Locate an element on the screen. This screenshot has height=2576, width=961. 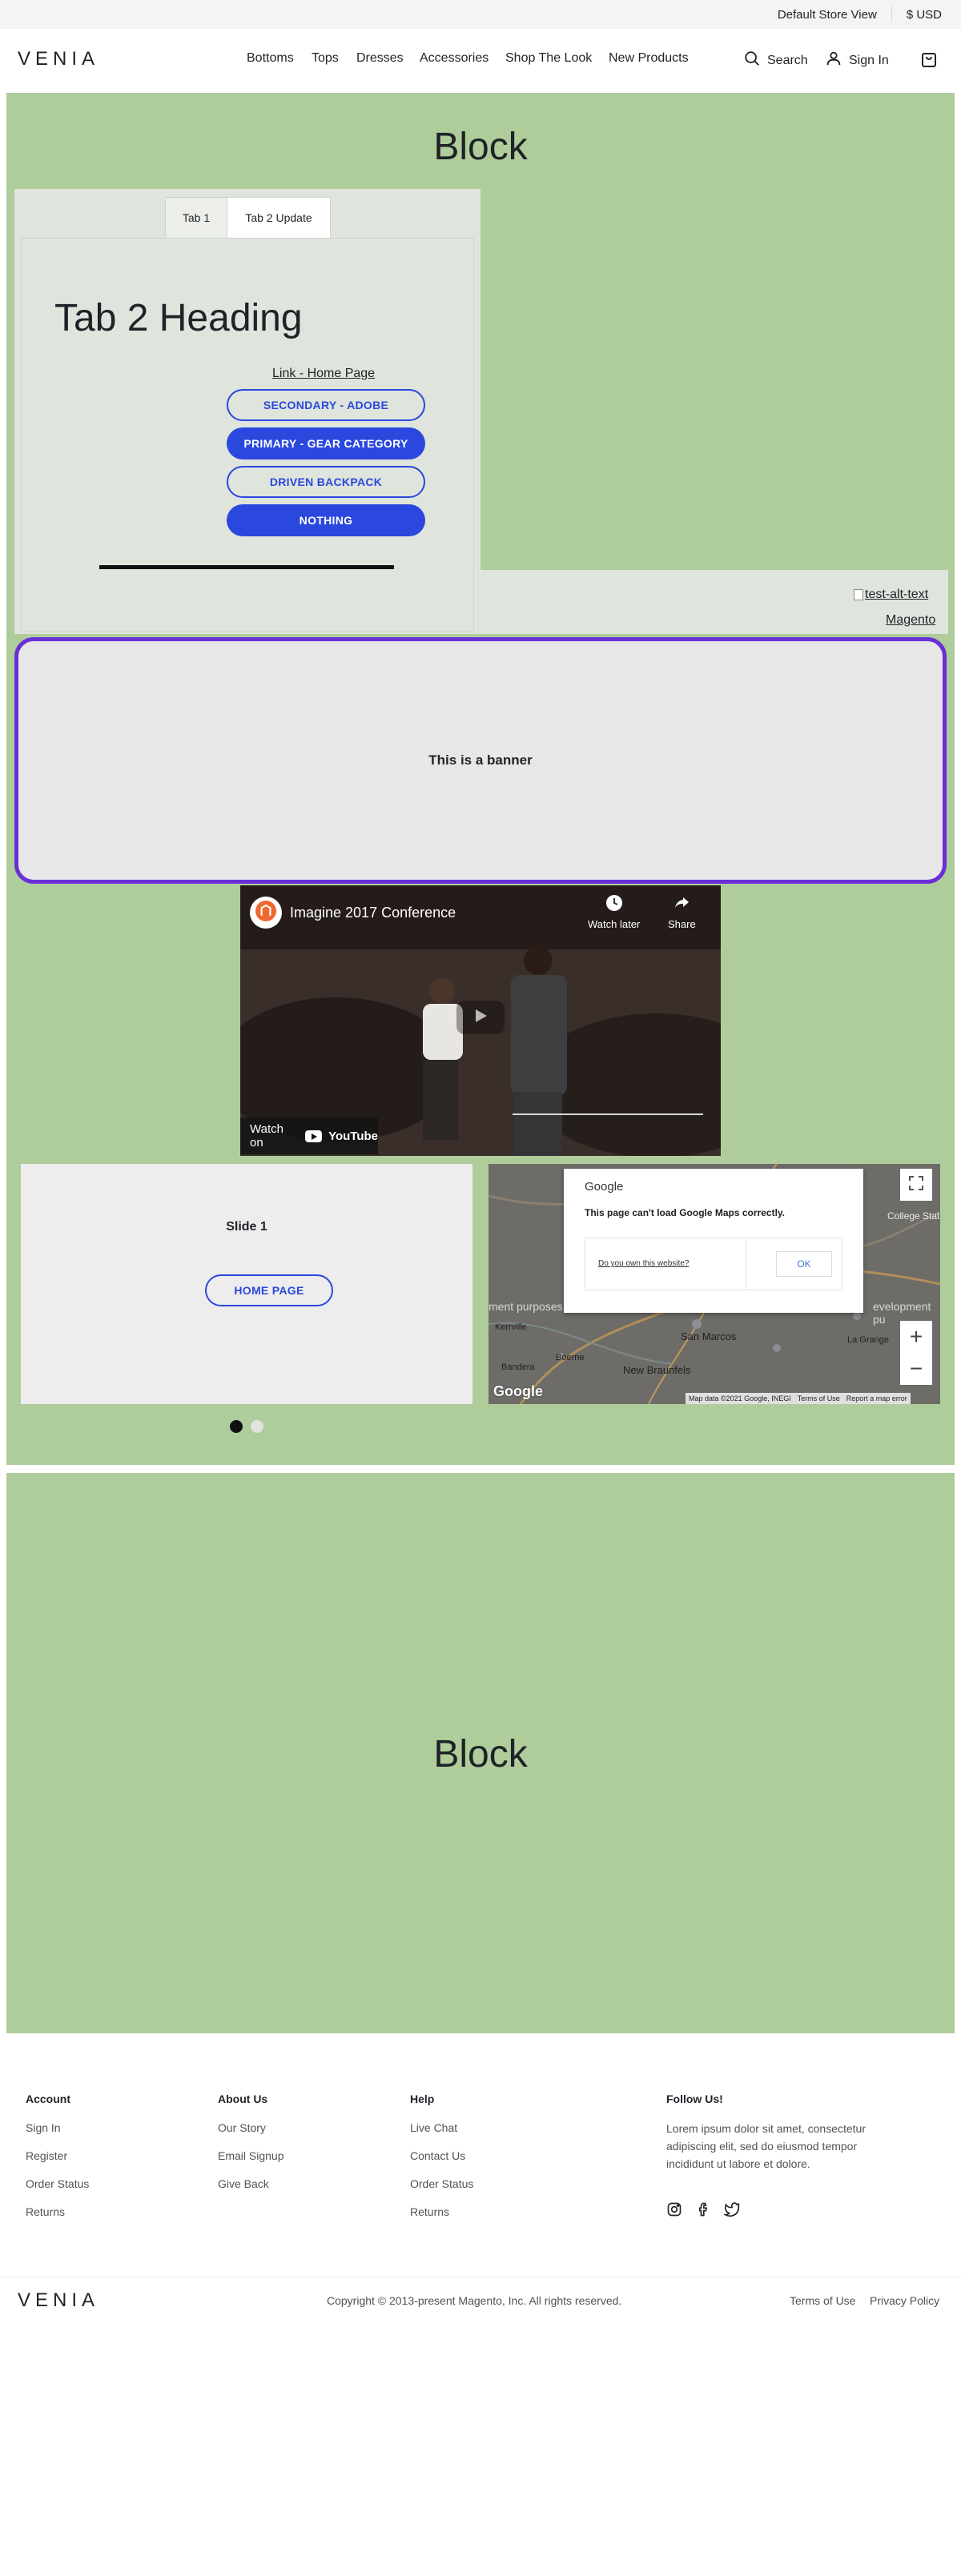
primary-gear-category-button: PRIMARY - GEAR CATEGORY is located at coordinates (326, 443).